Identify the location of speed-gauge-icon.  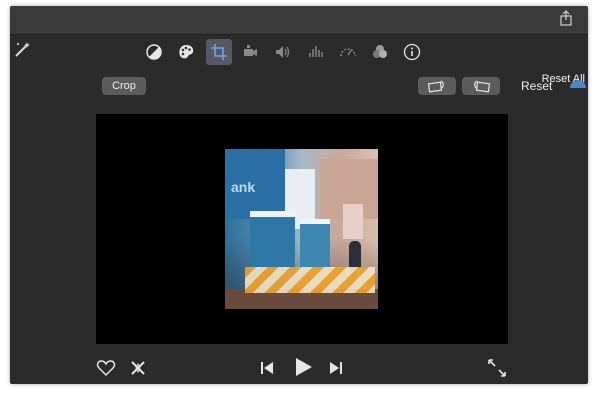
(348, 52).